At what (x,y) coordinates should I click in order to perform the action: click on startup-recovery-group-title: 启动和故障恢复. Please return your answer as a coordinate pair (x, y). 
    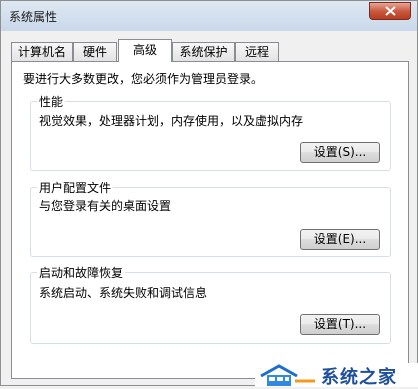
    Looking at the image, I should click on (81, 272).